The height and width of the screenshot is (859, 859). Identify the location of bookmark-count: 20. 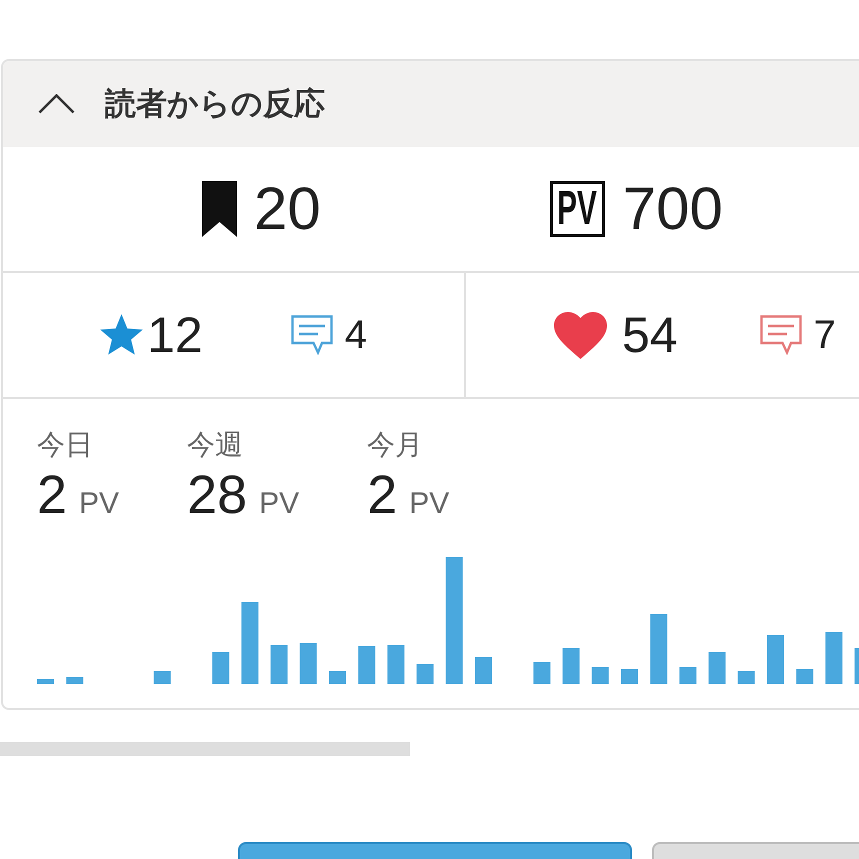
(287, 209).